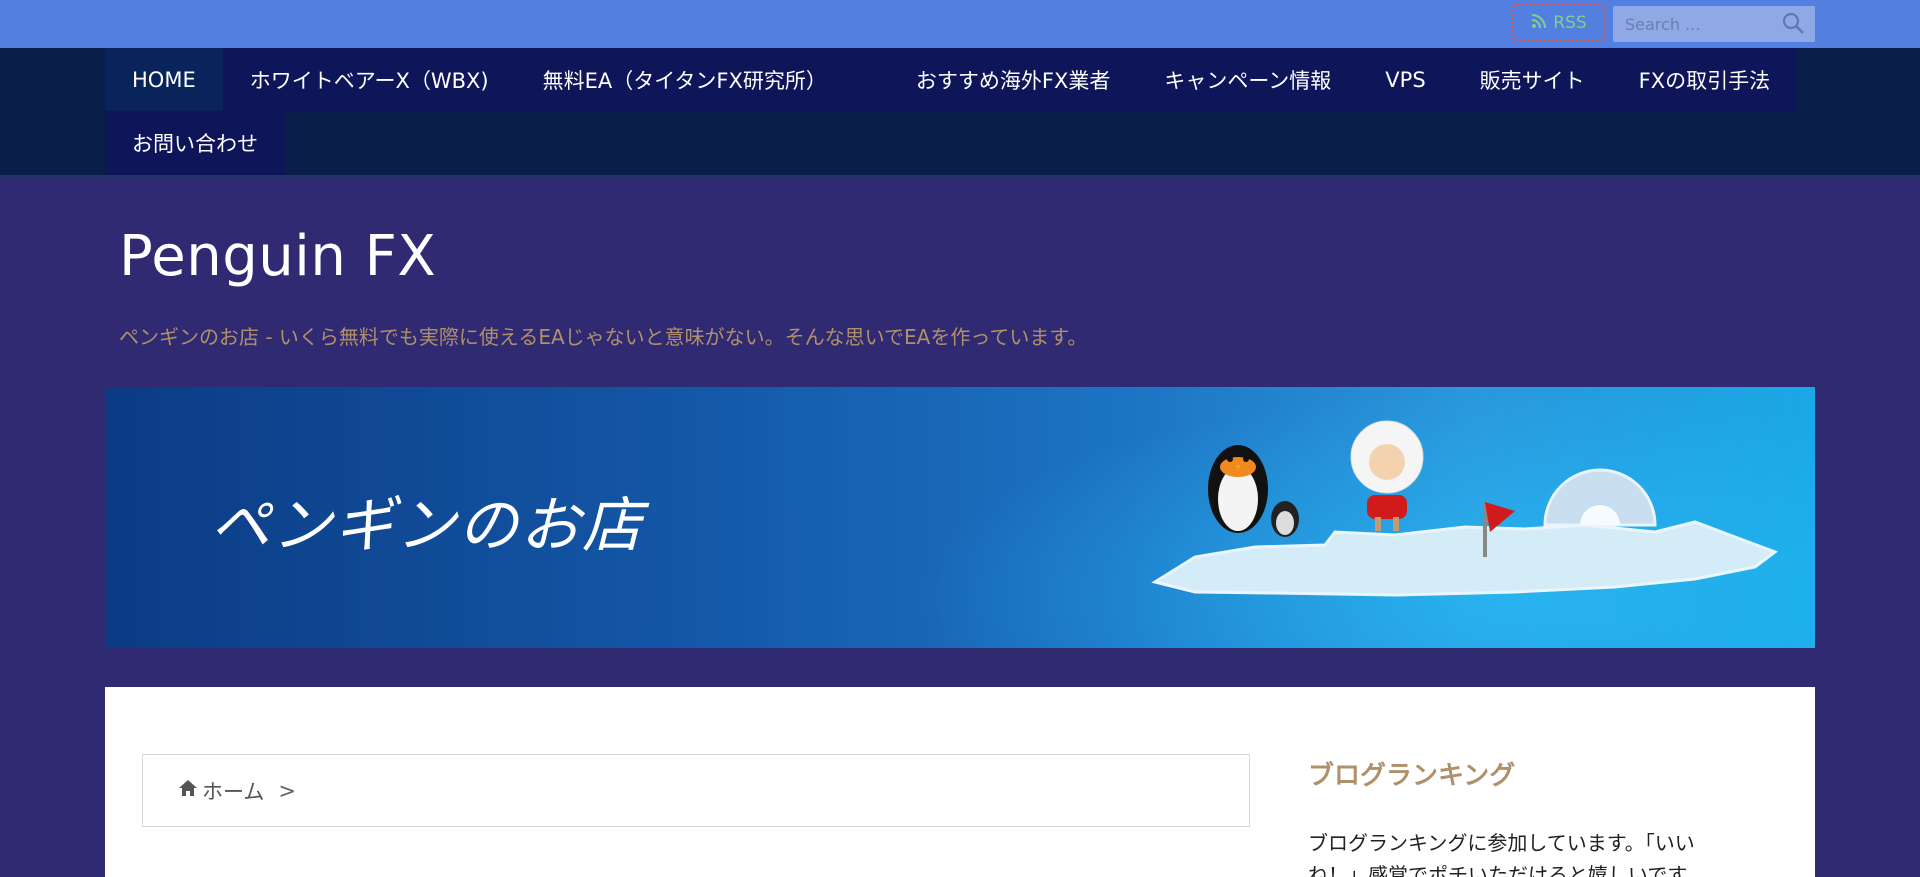  Describe the element at coordinates (1539, 23) in the screenshot. I see `rss-icon` at that location.